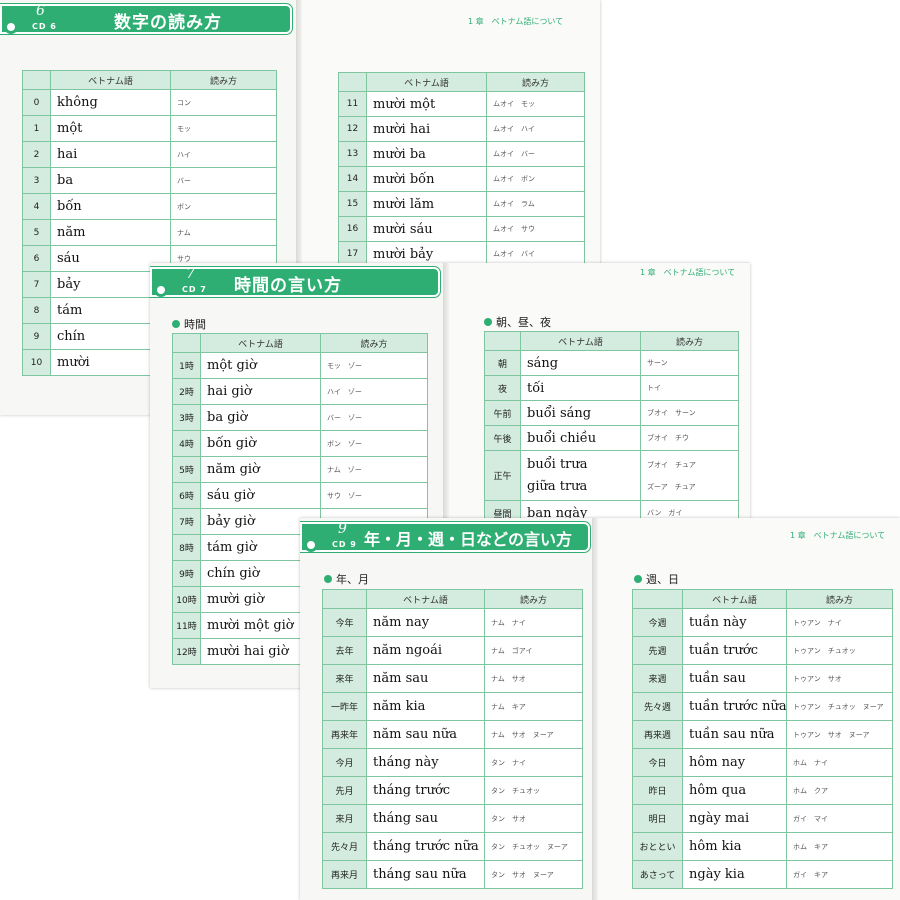 The width and height of the screenshot is (900, 900). What do you see at coordinates (344, 762) in the screenshot?
I see `row-key: 今月` at bounding box center [344, 762].